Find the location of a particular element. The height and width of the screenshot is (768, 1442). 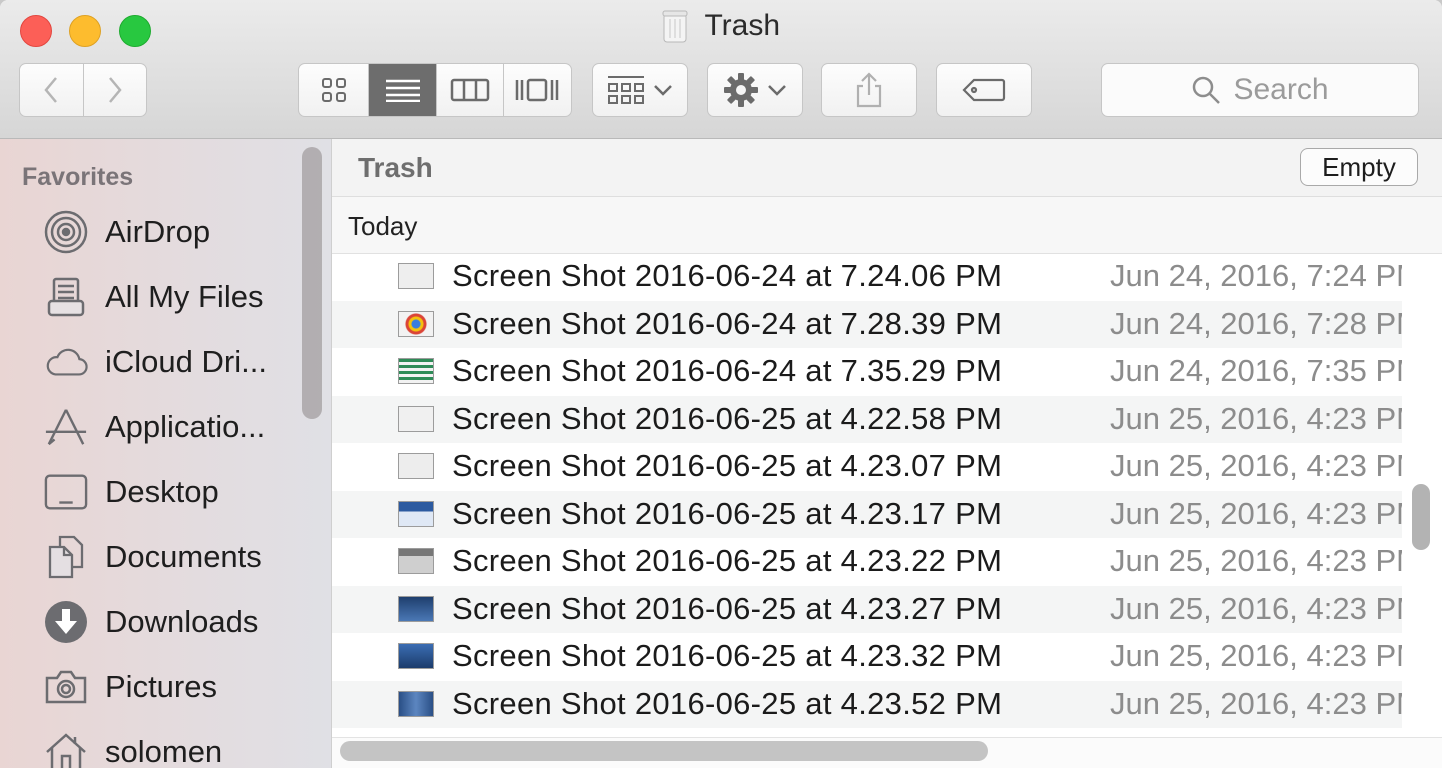

sidebar-item-label: solomen is located at coordinates (164, 751).